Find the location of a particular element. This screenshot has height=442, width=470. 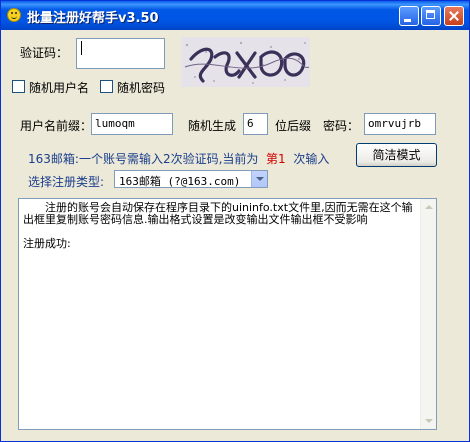

captcha-image is located at coordinates (245, 62).